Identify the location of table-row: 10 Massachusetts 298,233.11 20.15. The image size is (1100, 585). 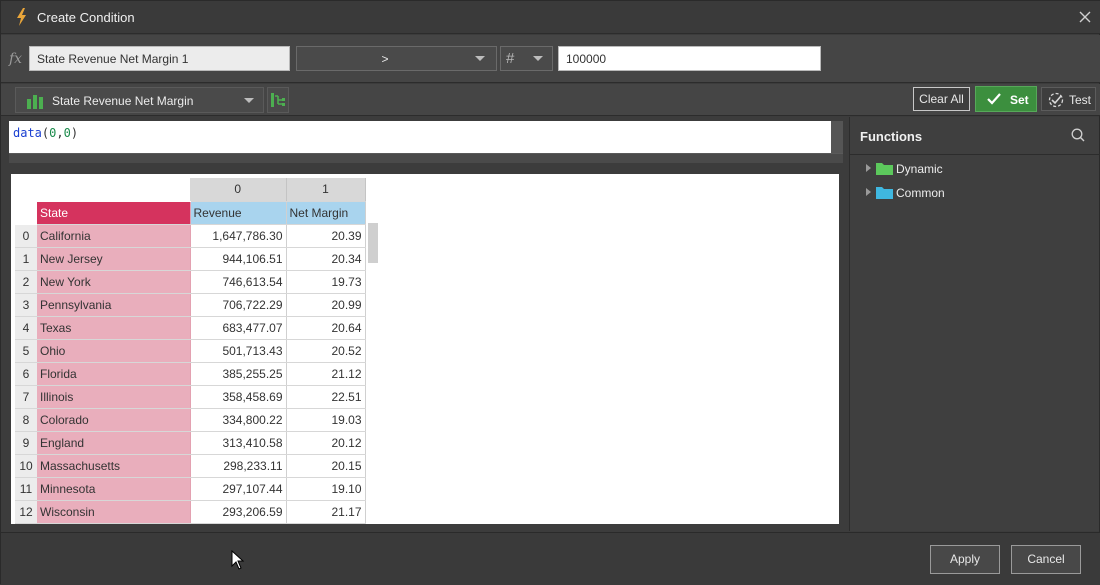
(190, 466).